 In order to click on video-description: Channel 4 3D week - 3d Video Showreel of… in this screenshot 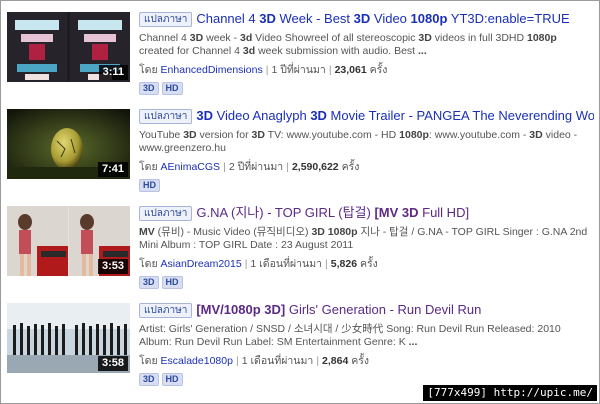, I will do `click(348, 44)`.